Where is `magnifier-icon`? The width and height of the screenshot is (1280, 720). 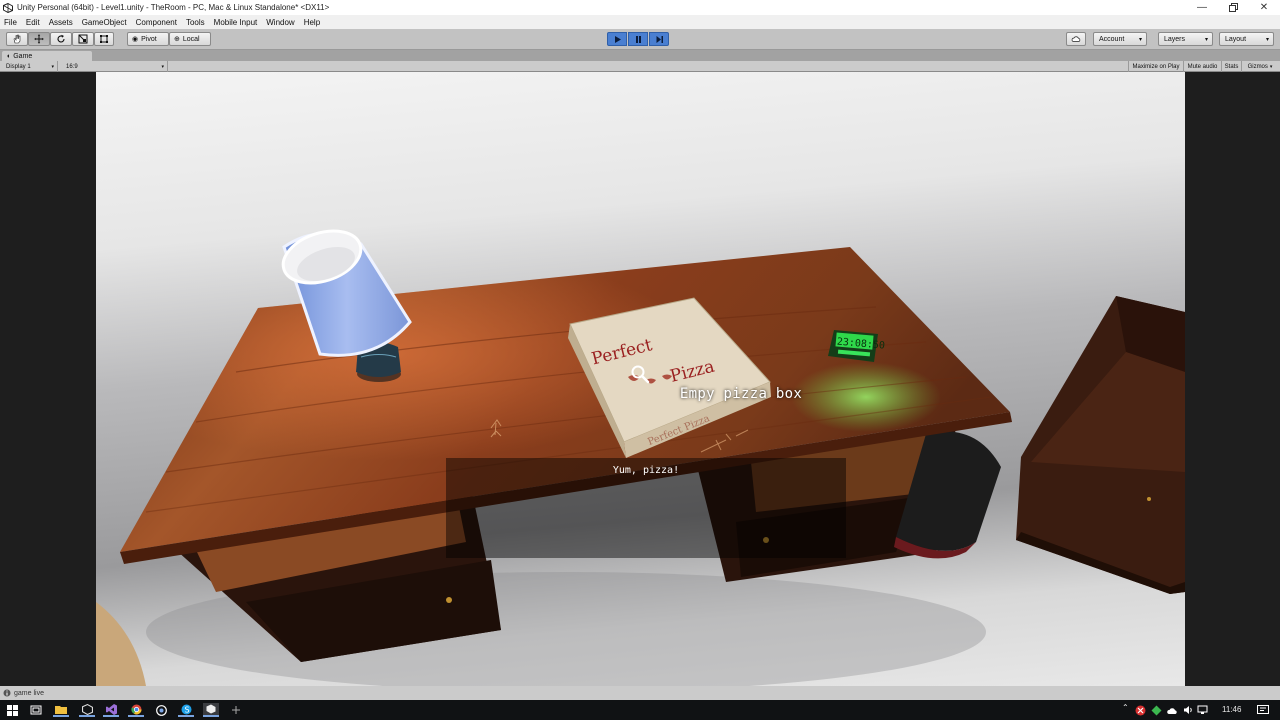
magnifier-icon is located at coordinates (640, 374).